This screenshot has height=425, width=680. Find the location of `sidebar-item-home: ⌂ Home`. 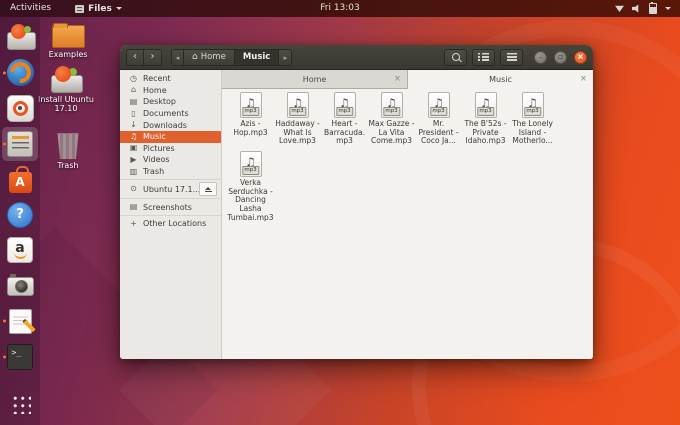

sidebar-item-home: ⌂ Home is located at coordinates (170, 91).